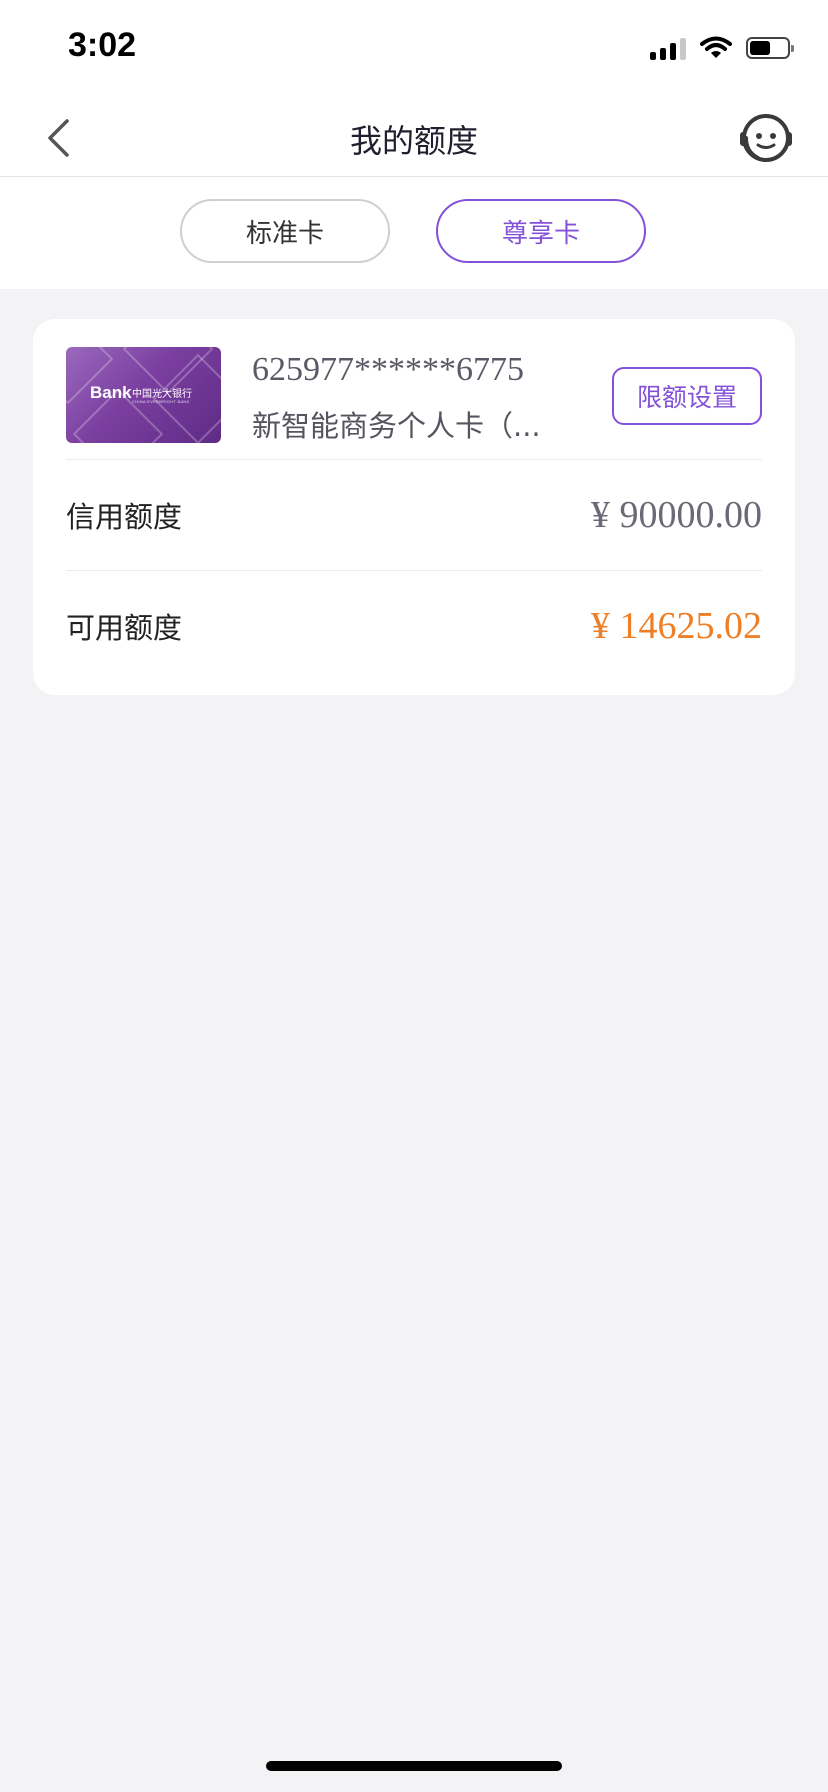 This screenshot has width=828, height=1792. Describe the element at coordinates (687, 396) in the screenshot. I see `limit-settings-button: 限额设置` at that location.